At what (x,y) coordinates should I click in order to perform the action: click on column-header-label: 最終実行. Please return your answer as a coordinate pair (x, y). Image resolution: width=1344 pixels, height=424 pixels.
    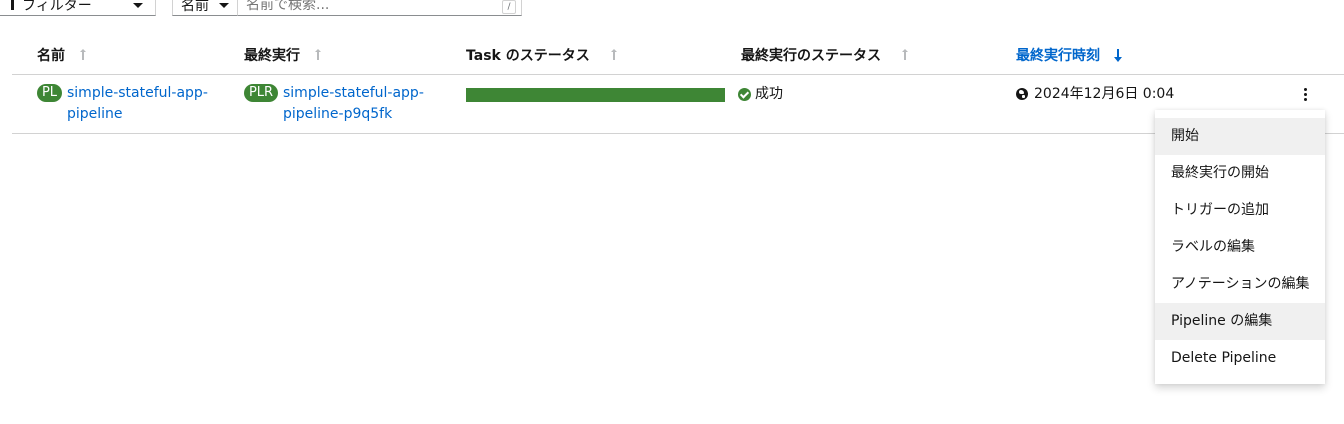
    Looking at the image, I should click on (272, 56).